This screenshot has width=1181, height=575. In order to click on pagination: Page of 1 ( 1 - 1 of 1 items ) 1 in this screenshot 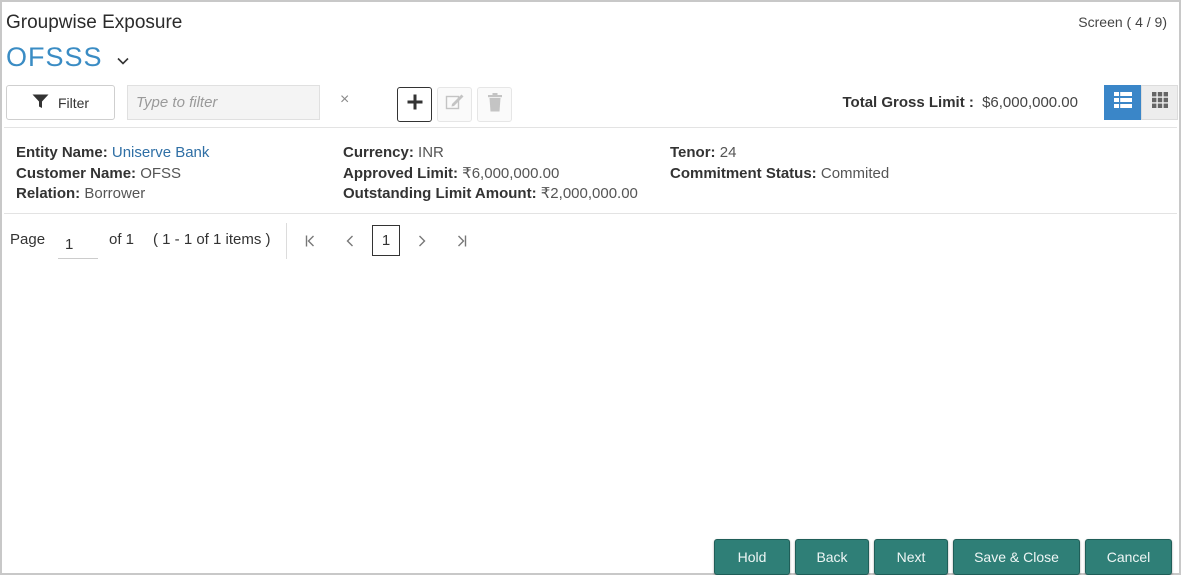, I will do `click(250, 241)`.